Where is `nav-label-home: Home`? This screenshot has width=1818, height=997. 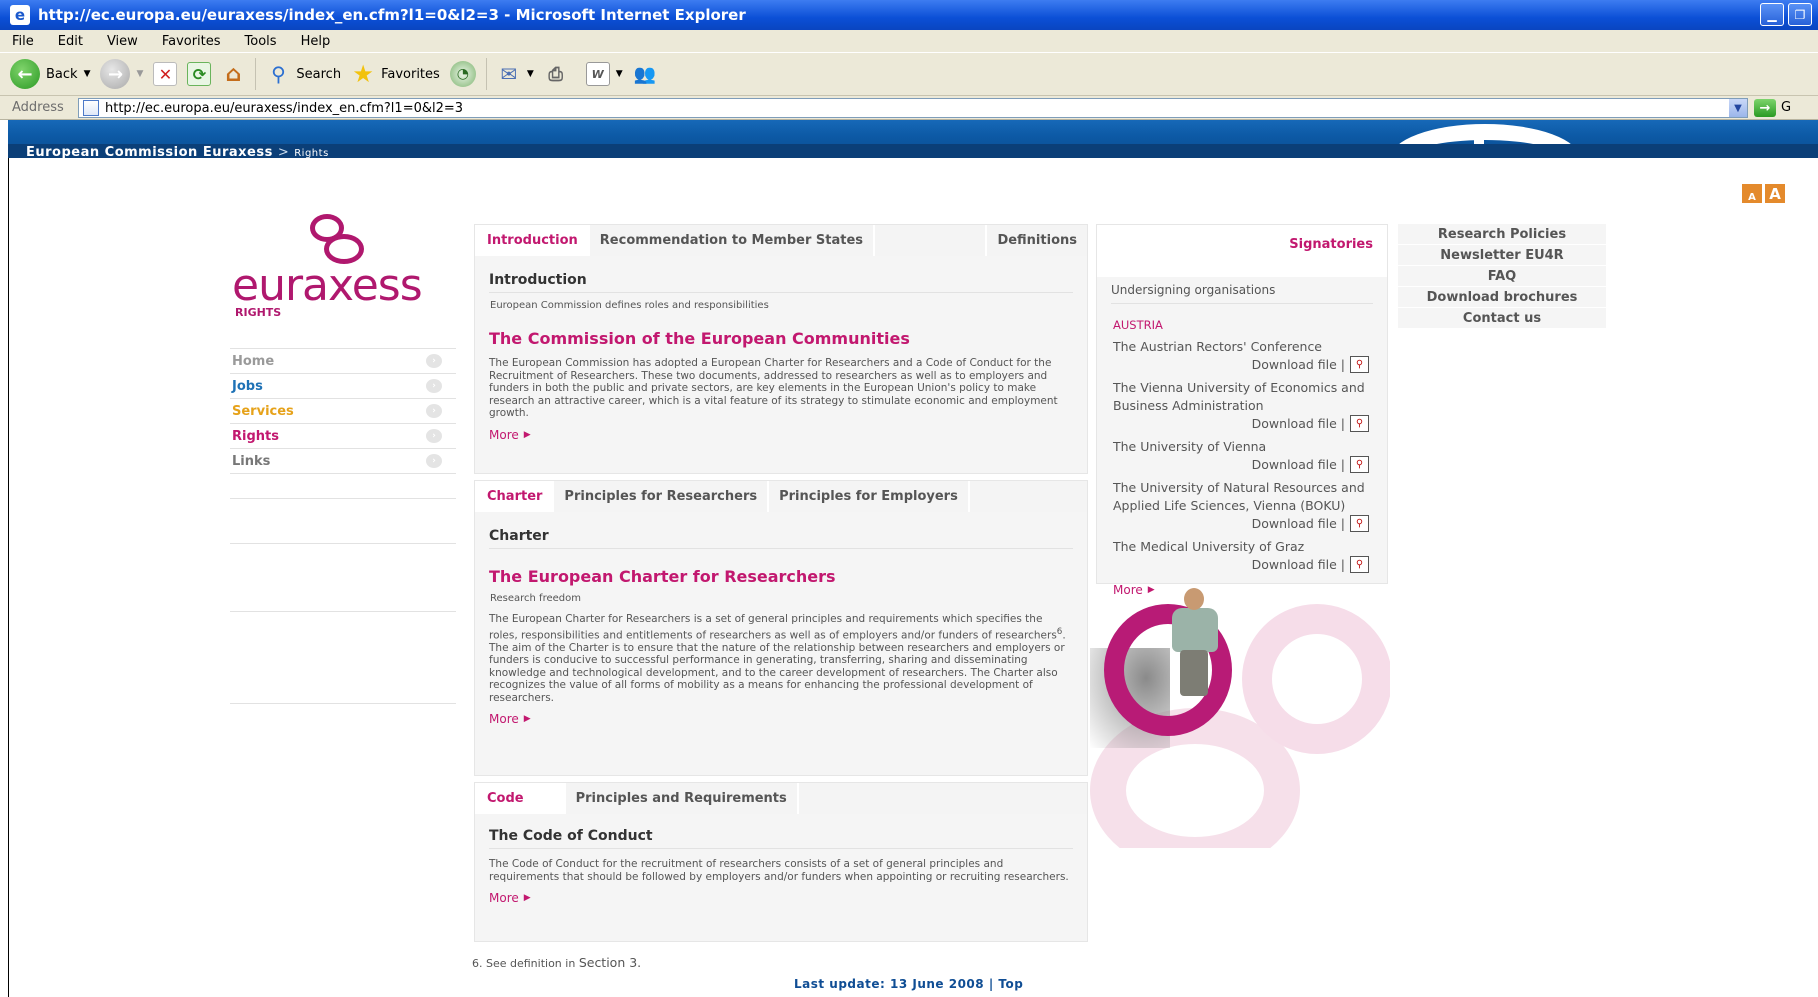 nav-label-home: Home is located at coordinates (253, 361).